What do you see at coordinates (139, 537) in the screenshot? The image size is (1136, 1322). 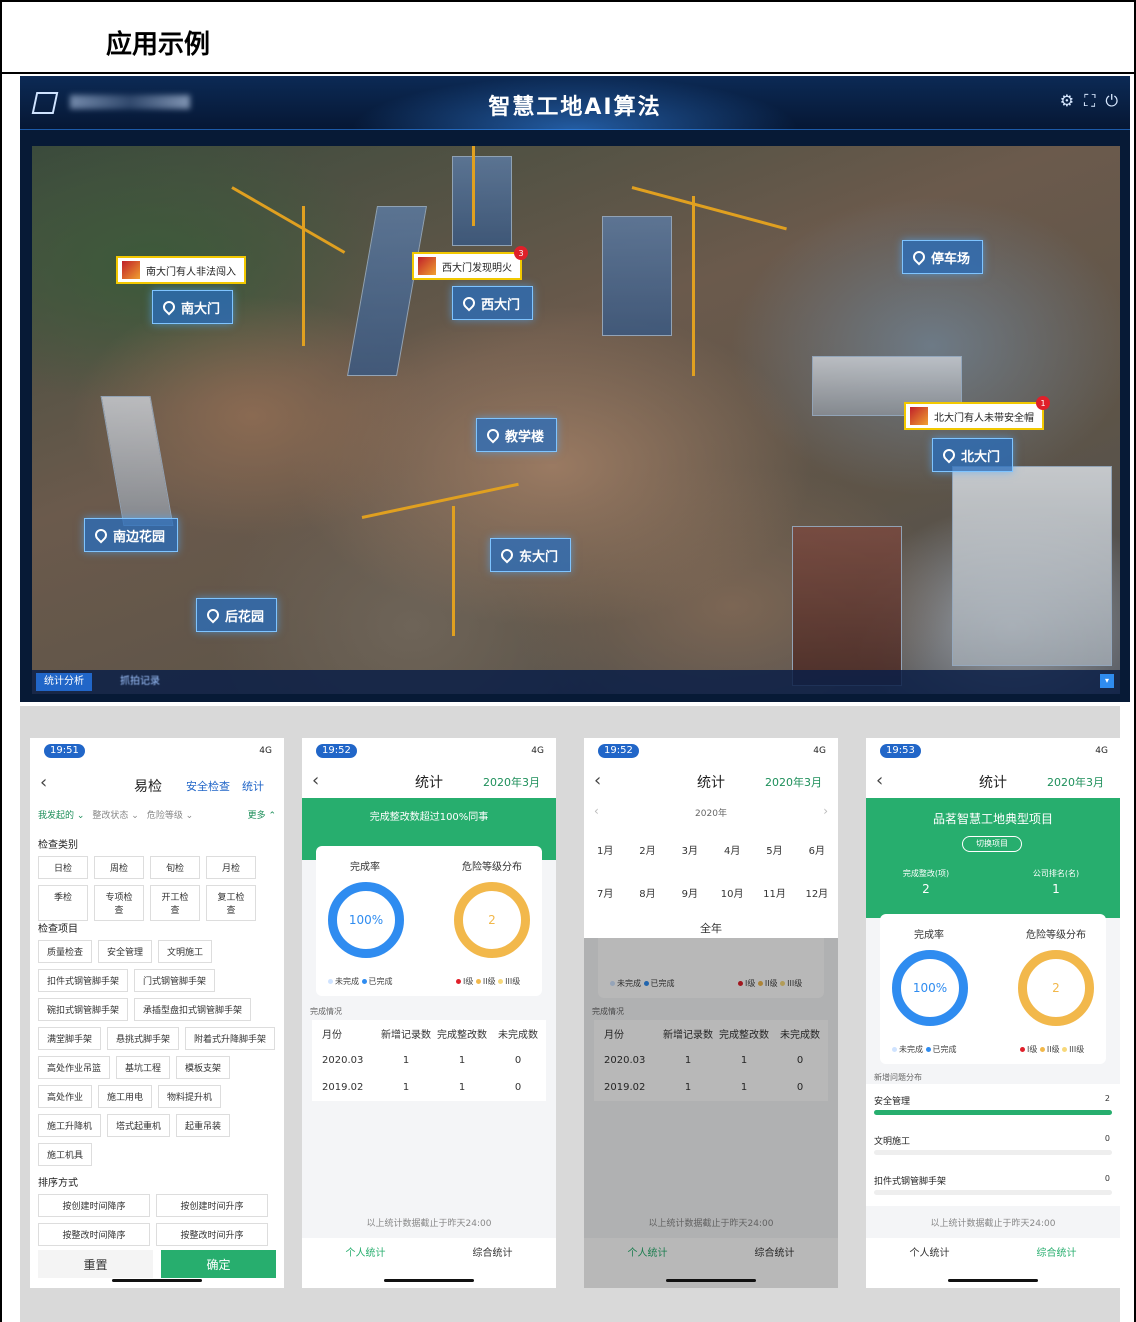 I see `pin-label: 南边花园` at bounding box center [139, 537].